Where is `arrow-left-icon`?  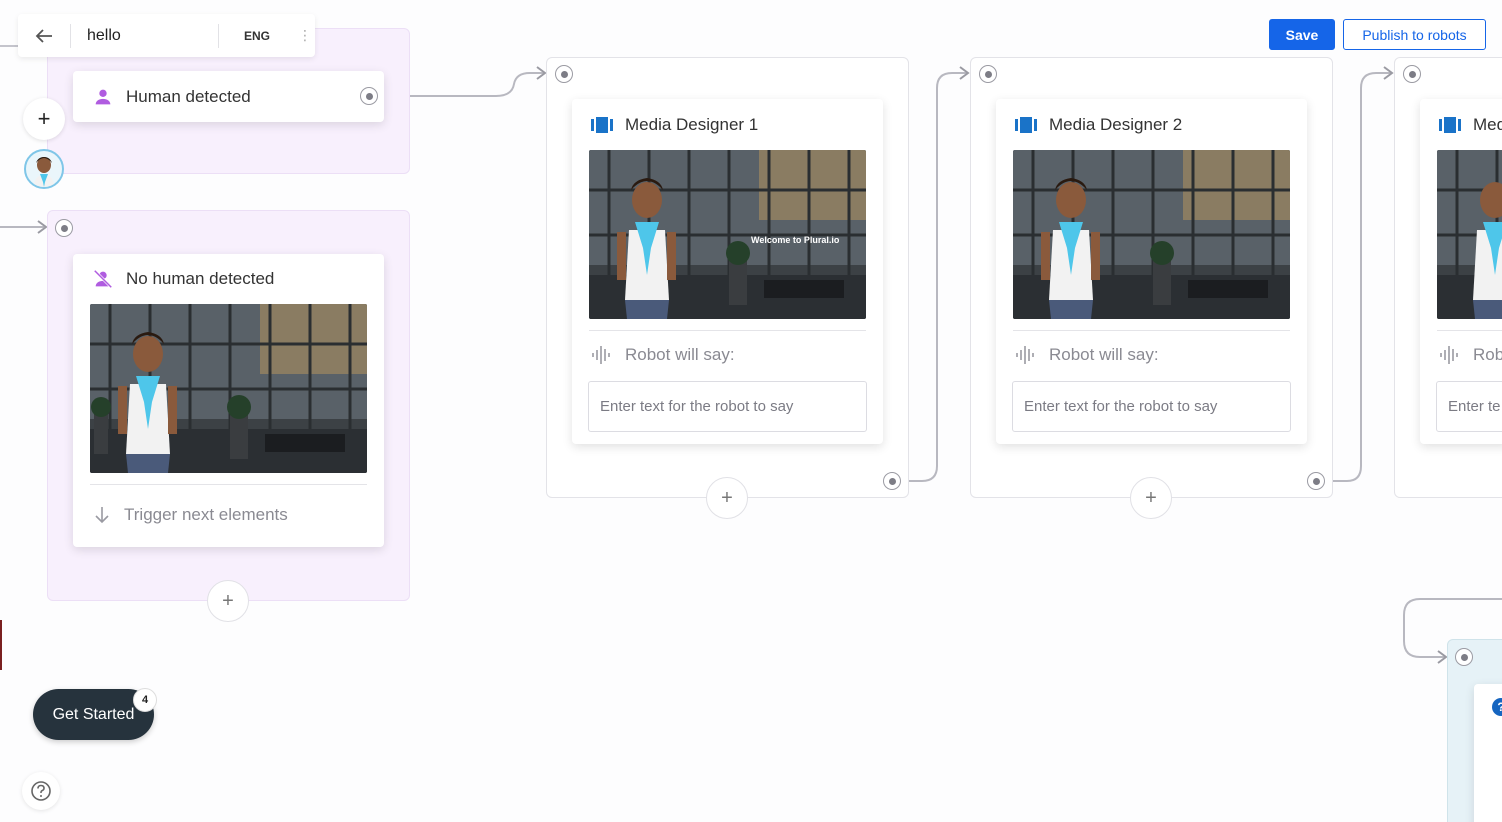
arrow-left-icon is located at coordinates (43, 35).